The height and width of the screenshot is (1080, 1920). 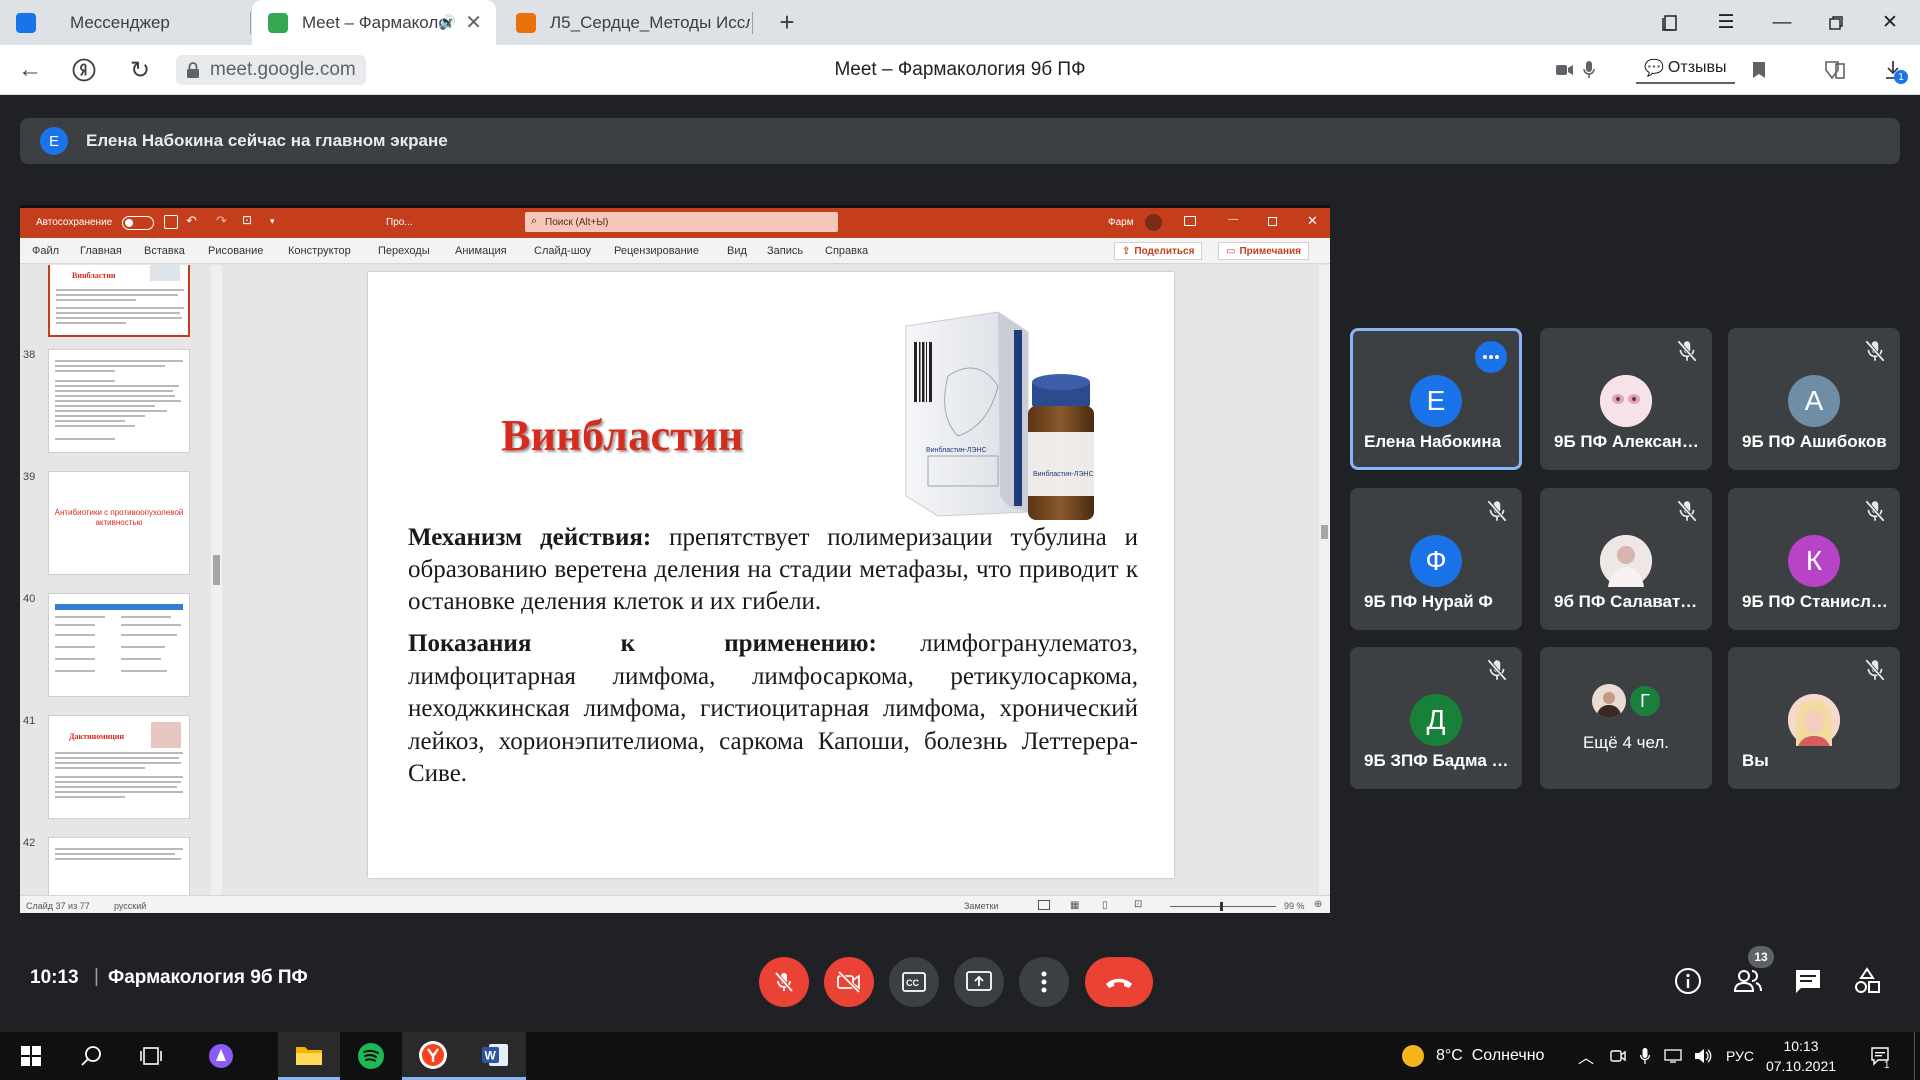 What do you see at coordinates (1586, 1056) in the screenshot?
I see `tray-chevron-icon: ︿` at bounding box center [1586, 1056].